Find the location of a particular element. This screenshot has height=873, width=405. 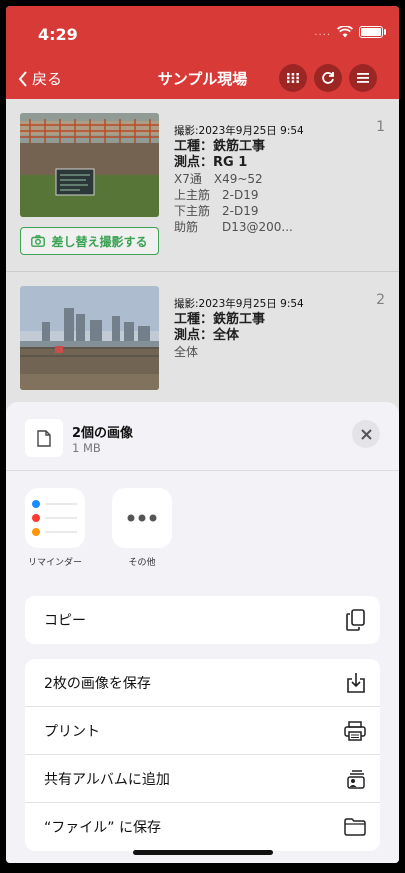

shared-album-icon is located at coordinates (356, 779).